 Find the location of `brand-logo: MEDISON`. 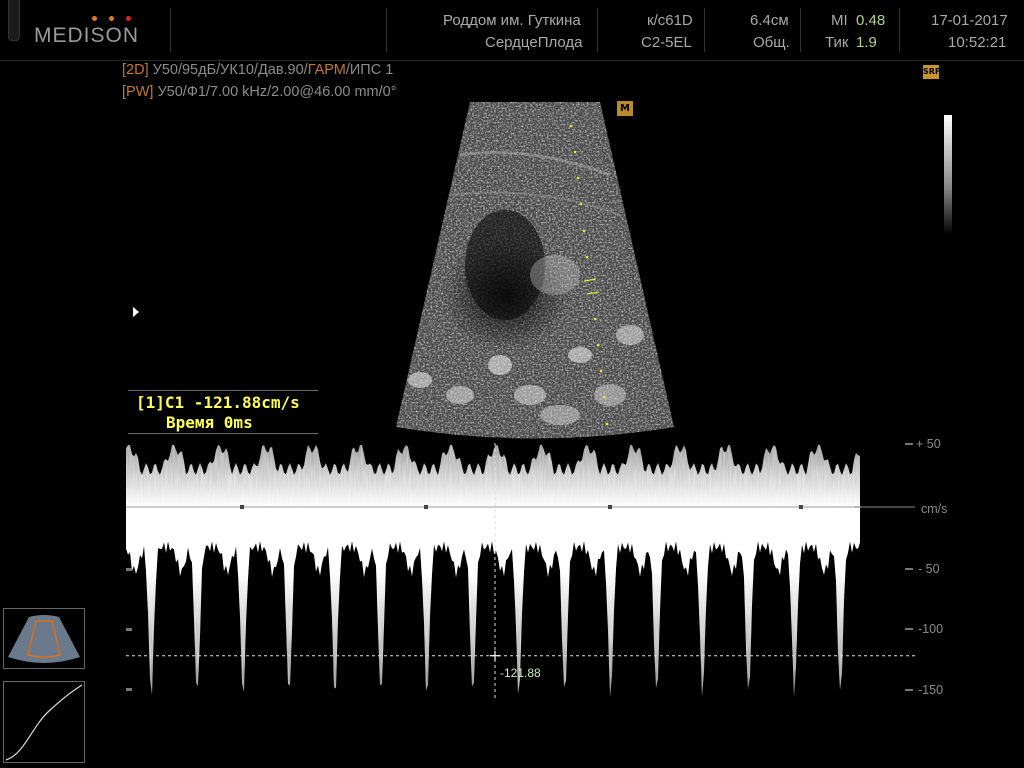

brand-logo: MEDISON is located at coordinates (87, 35).